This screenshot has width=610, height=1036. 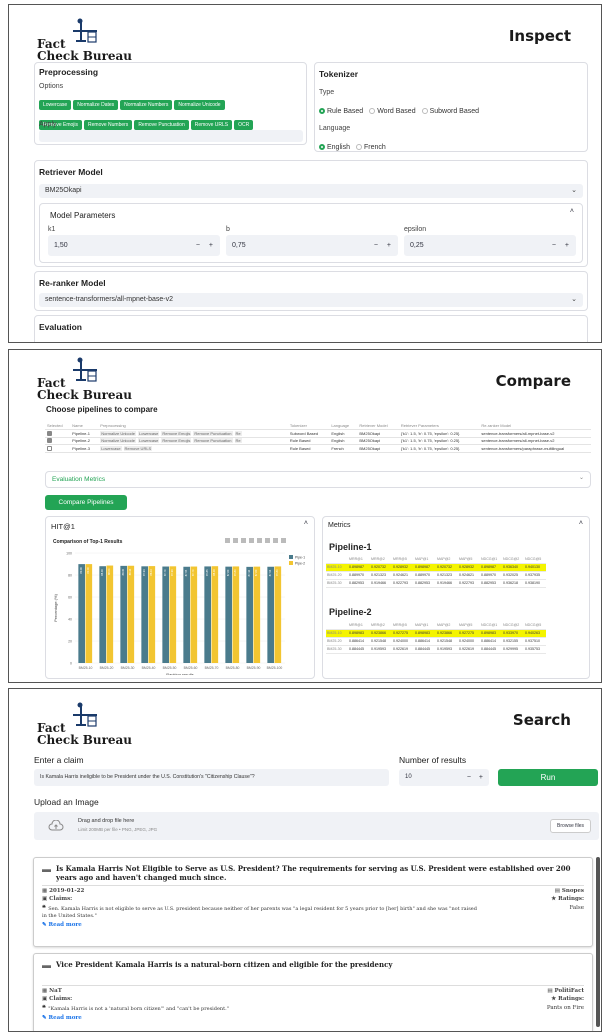 I want to click on metrics-header-cell, so click(x=337, y=559).